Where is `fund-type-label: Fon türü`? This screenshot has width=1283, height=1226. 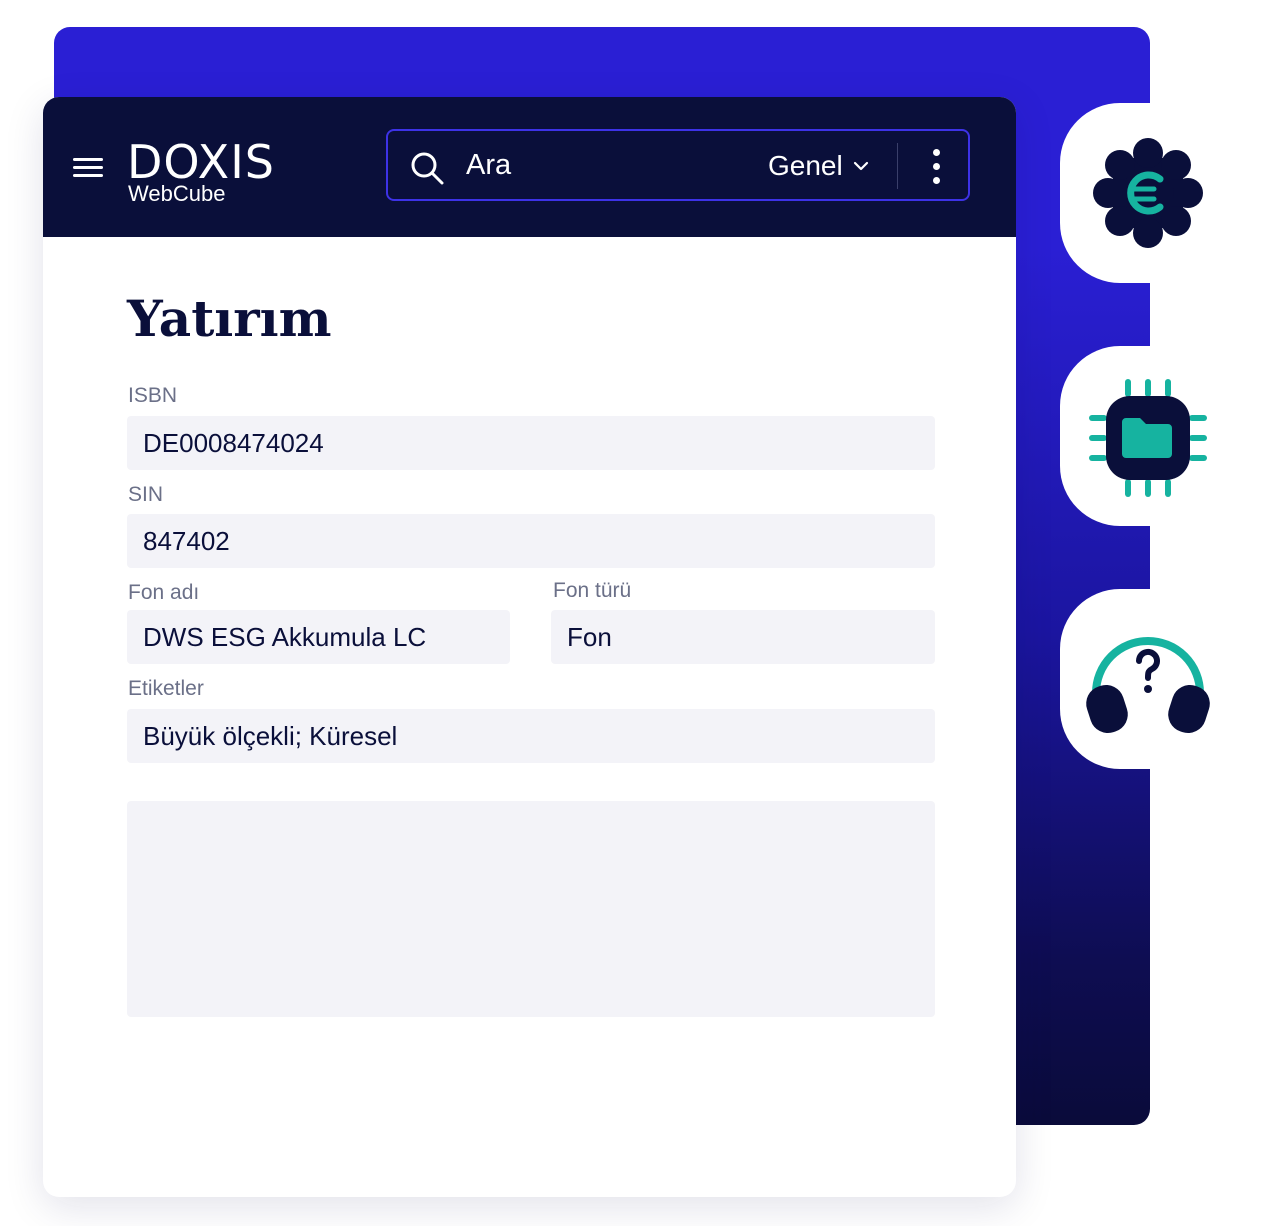
fund-type-label: Fon türü is located at coordinates (592, 590).